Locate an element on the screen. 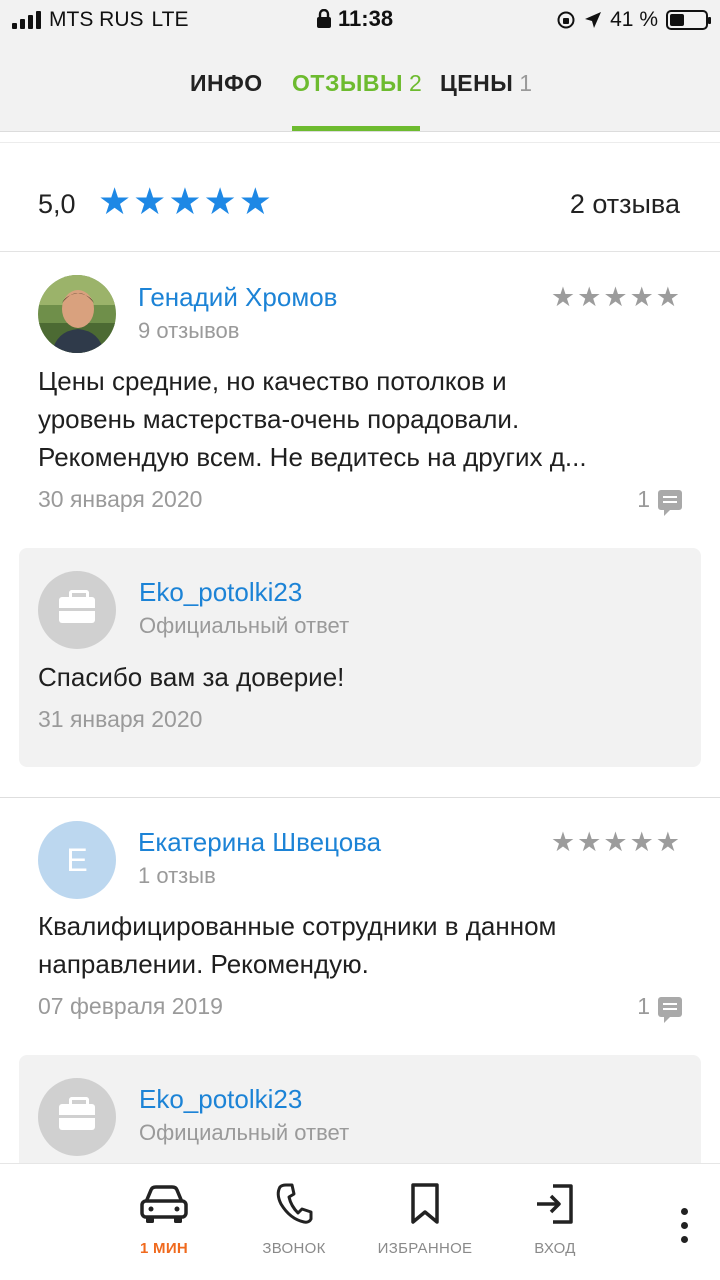 This screenshot has height=1280, width=720. location-arrow-icon is located at coordinates (593, 20).